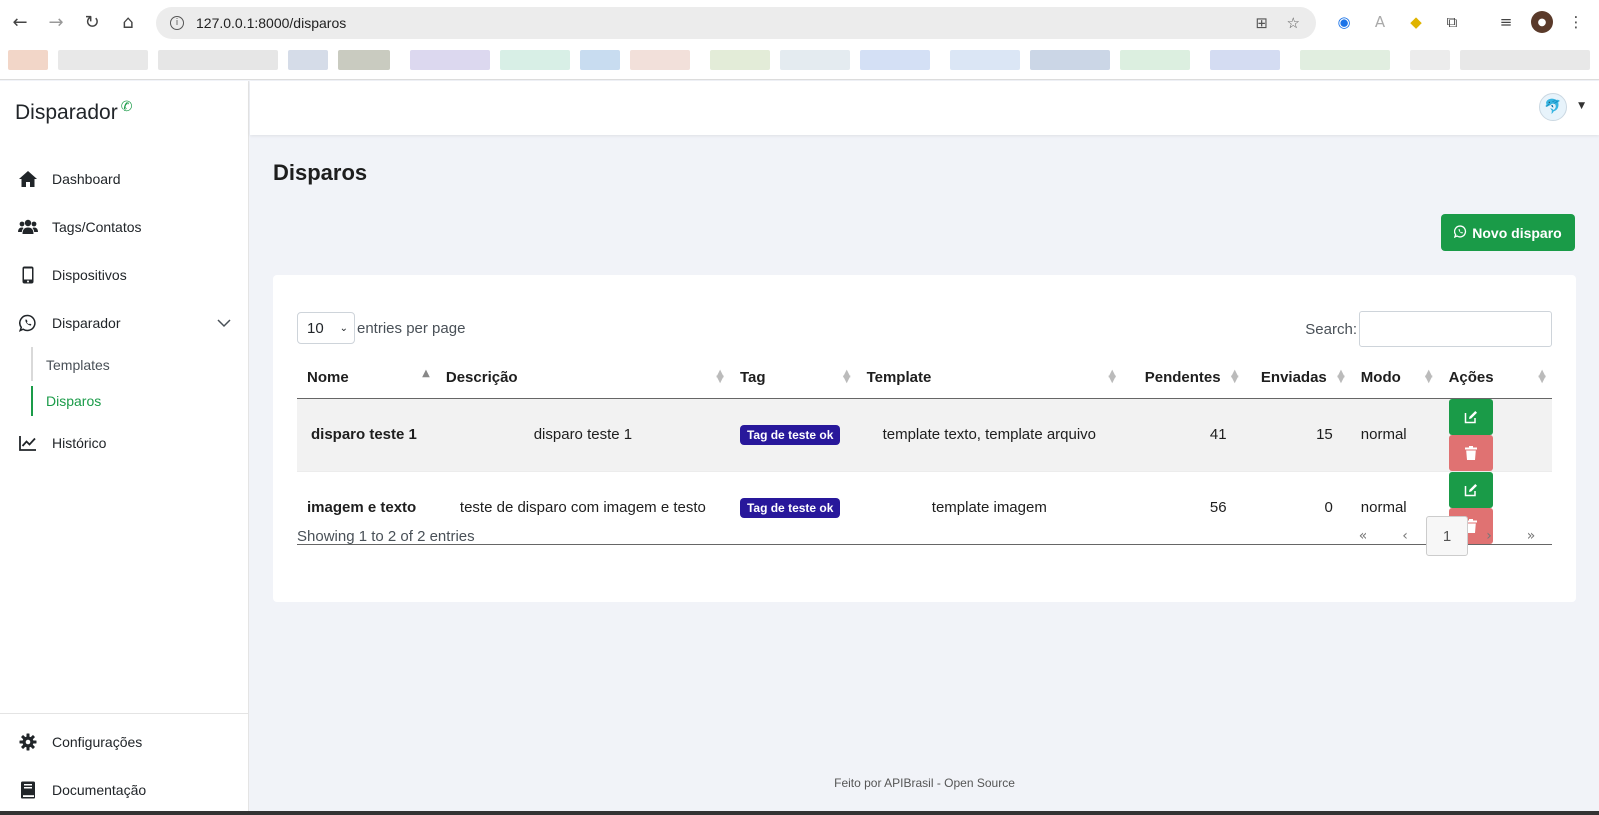  What do you see at coordinates (426, 373) in the screenshot?
I see `sort-asc-icon: ▲` at bounding box center [426, 373].